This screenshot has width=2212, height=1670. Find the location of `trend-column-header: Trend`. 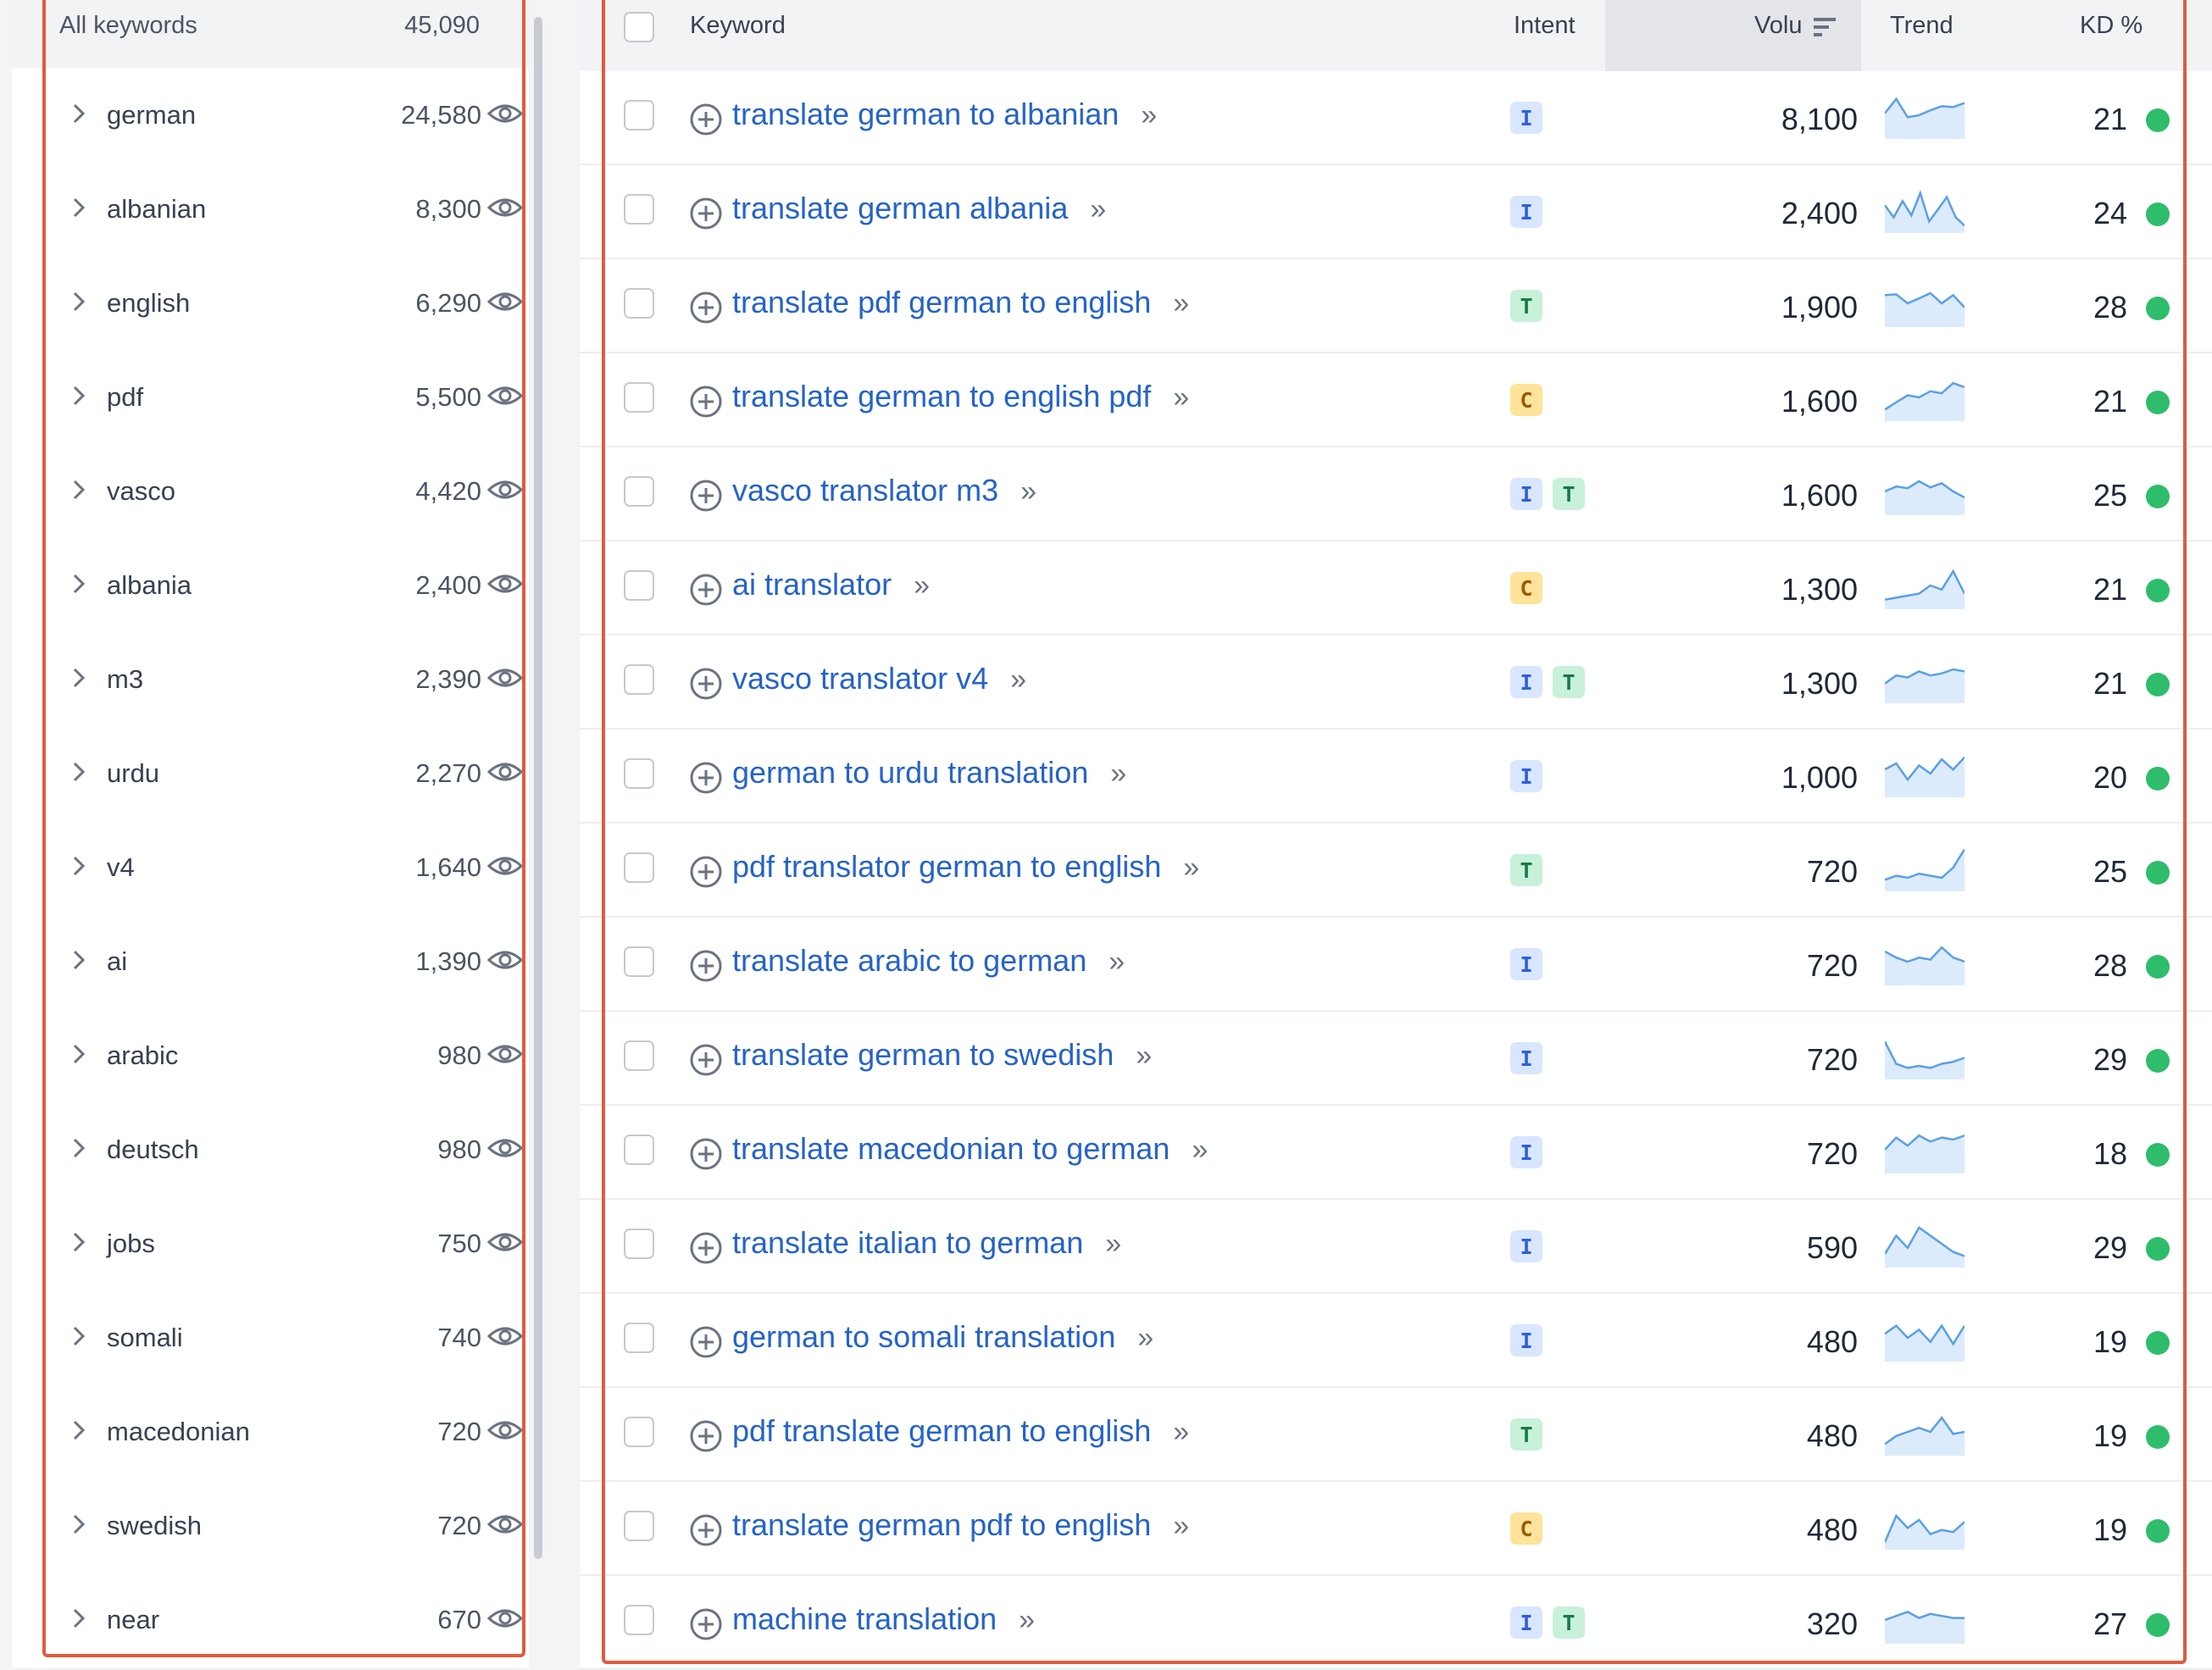

trend-column-header: Trend is located at coordinates (1922, 26).